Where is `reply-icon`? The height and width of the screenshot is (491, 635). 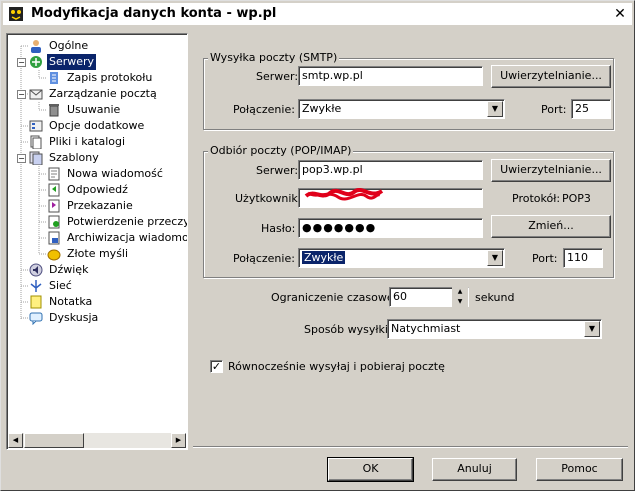
reply-icon is located at coordinates (54, 190).